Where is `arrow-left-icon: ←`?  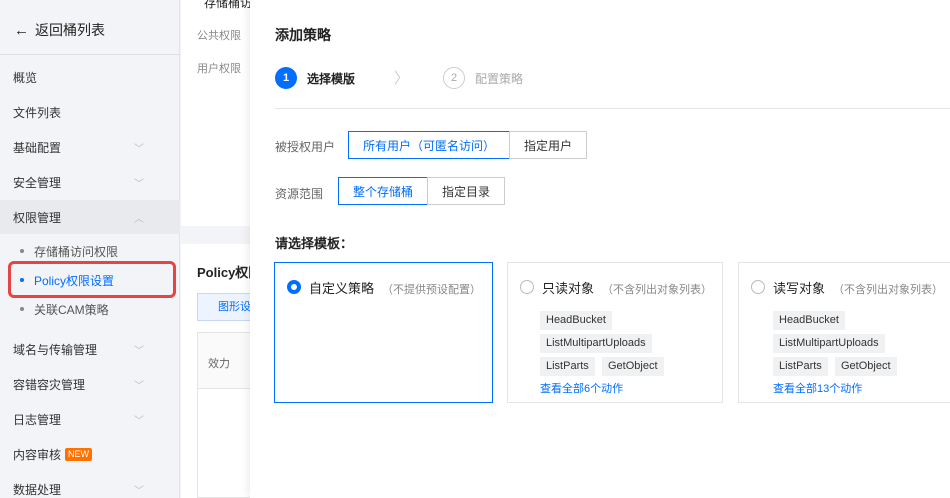 arrow-left-icon: ← is located at coordinates (21, 30).